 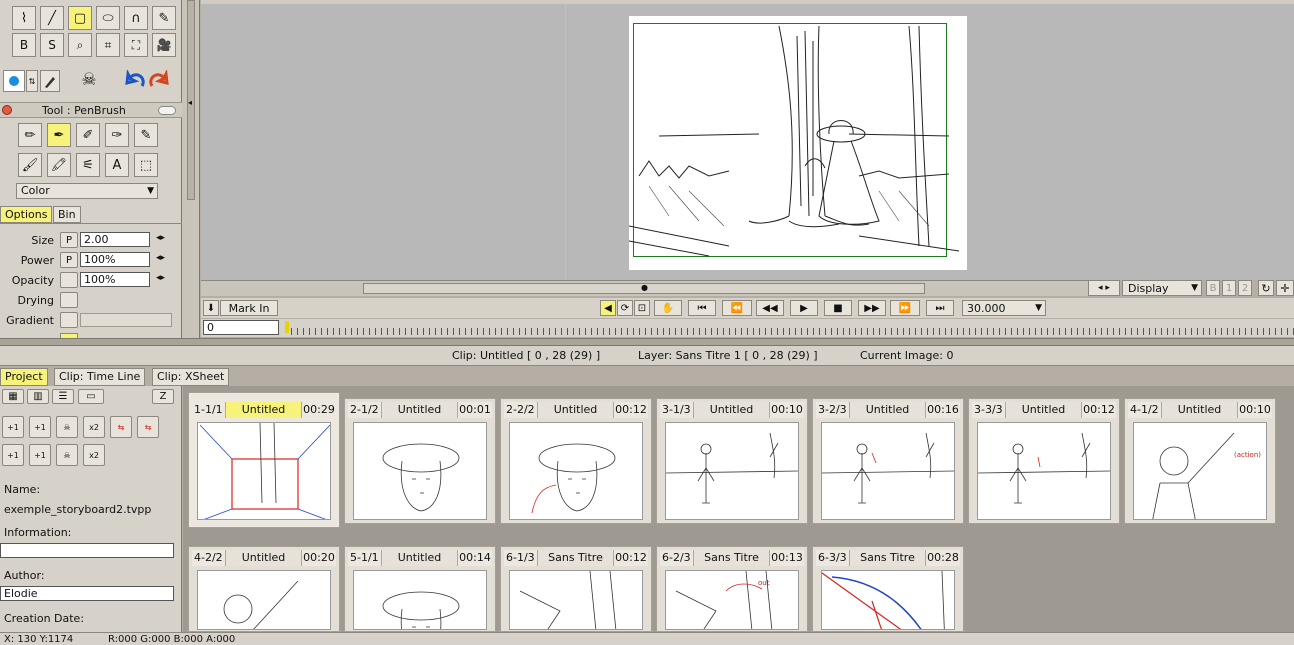 I want to click on rectangle-icon: ▢, so click(x=80, y=18).